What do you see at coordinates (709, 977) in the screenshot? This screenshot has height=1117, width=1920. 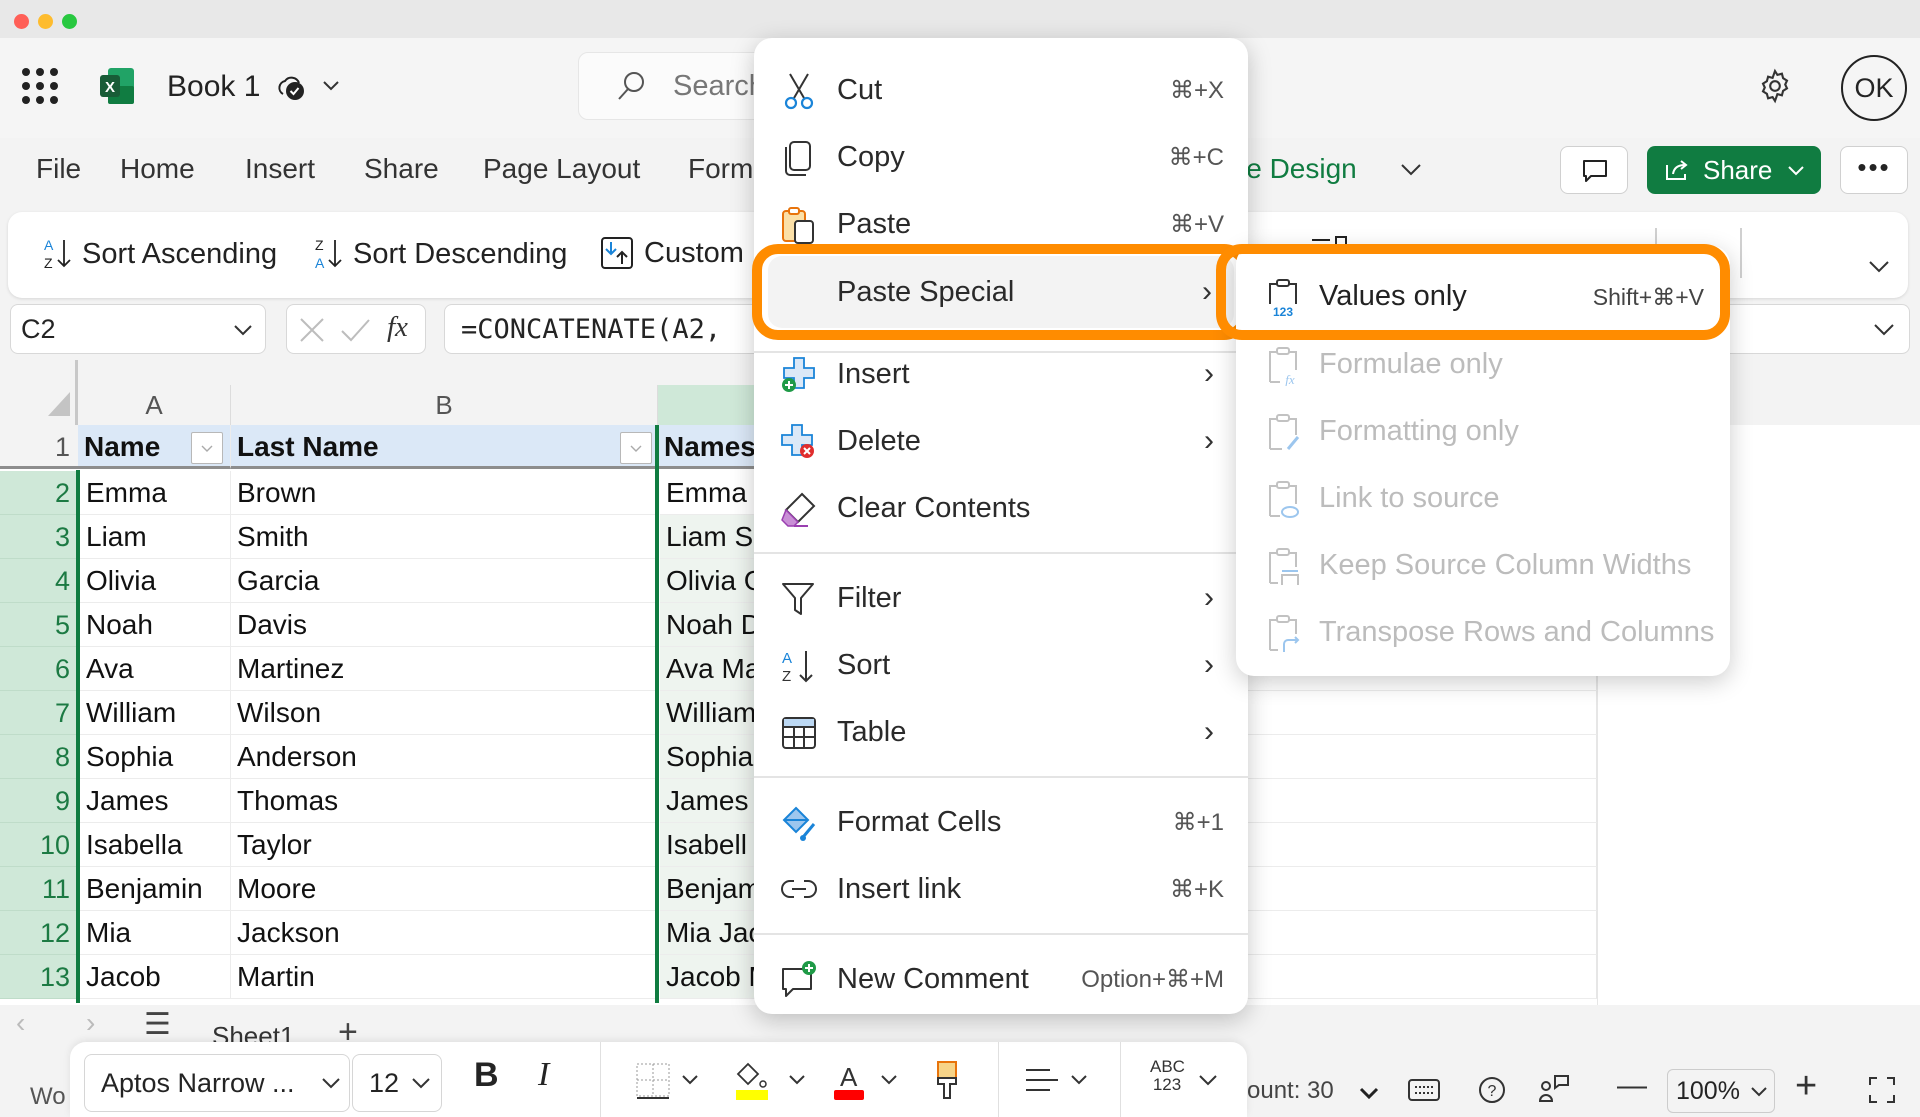 I see `cell-full-name: Jacob M` at bounding box center [709, 977].